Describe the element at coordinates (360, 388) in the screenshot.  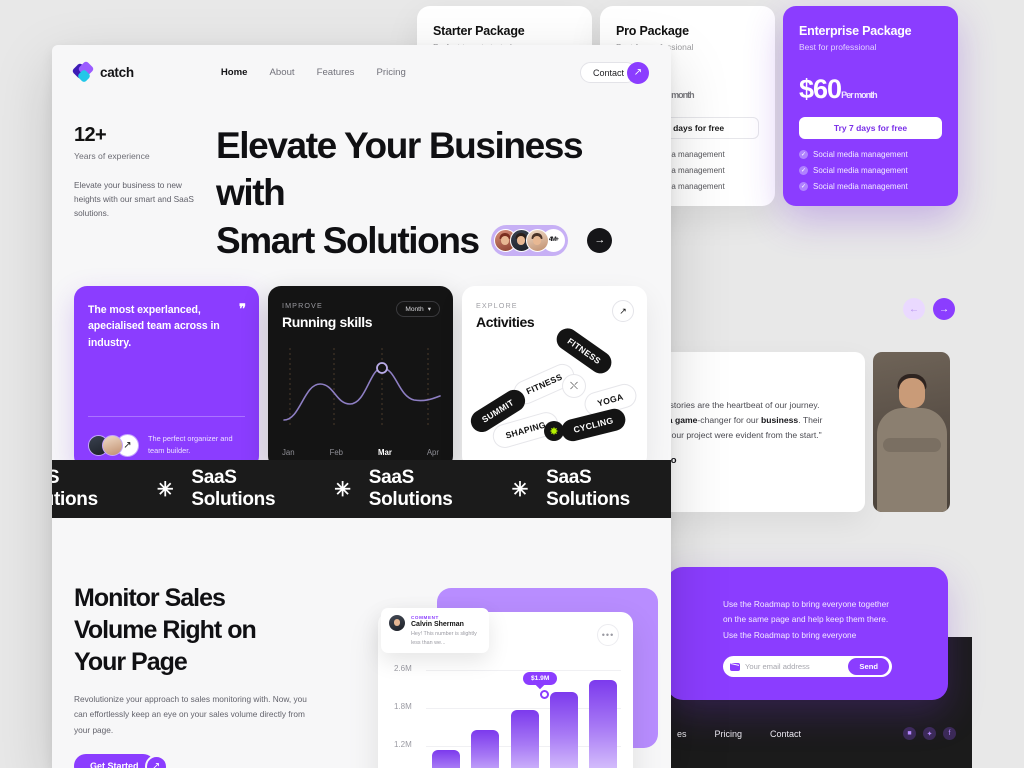
I see `running-skills-chart` at that location.